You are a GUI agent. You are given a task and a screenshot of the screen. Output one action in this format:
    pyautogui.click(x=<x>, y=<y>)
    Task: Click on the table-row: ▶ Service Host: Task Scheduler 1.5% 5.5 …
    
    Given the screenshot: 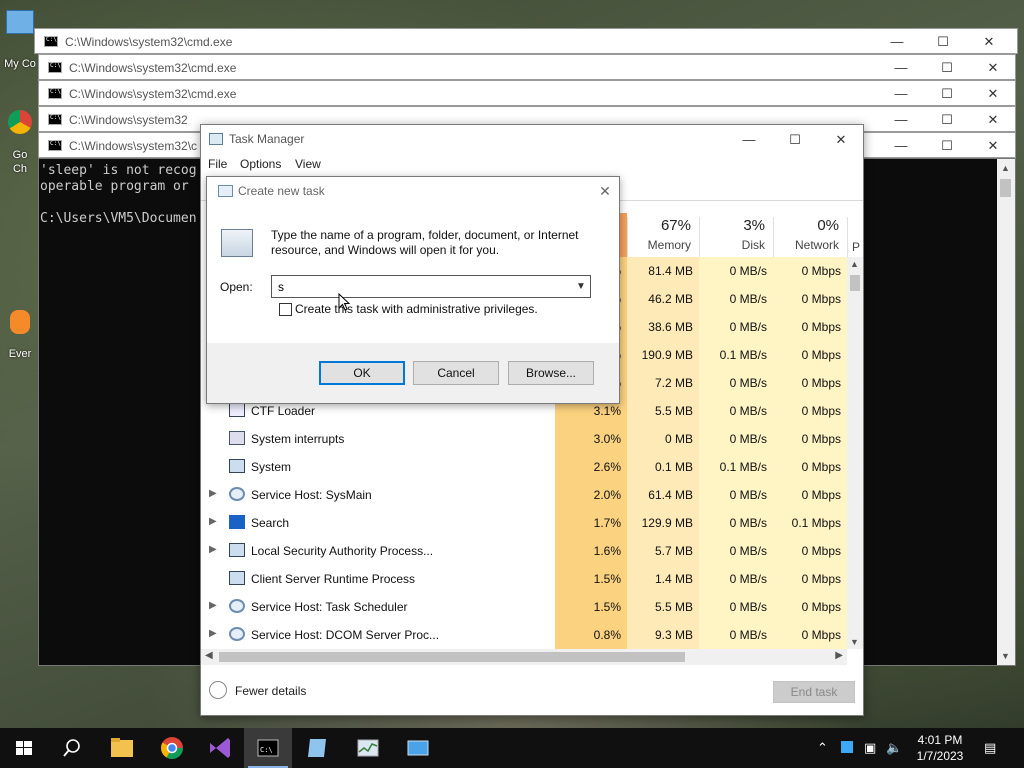 What is the action you would take?
    pyautogui.click(x=524, y=607)
    